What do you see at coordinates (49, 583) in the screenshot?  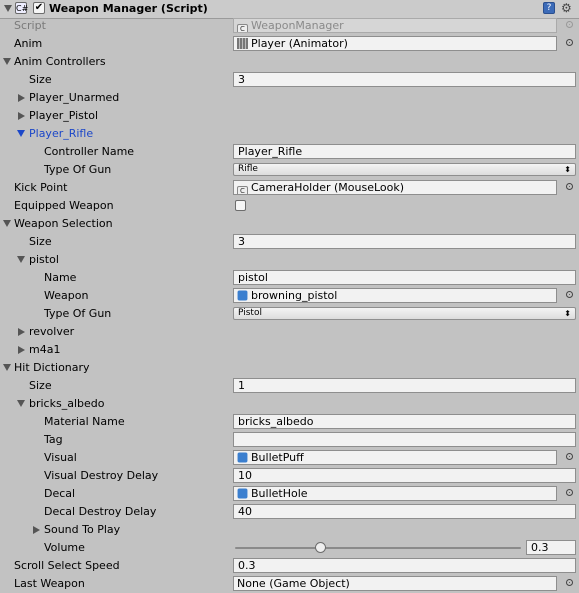 I see `last-weapon-label: Last Weapon` at bounding box center [49, 583].